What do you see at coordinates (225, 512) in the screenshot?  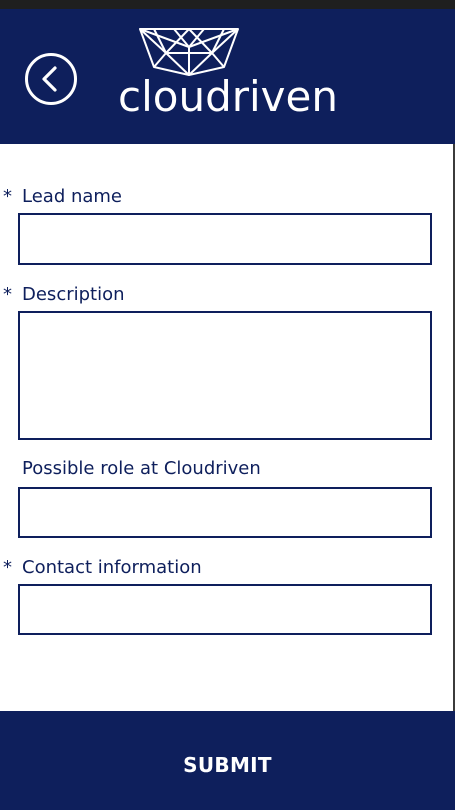 I see `possible-role-input` at bounding box center [225, 512].